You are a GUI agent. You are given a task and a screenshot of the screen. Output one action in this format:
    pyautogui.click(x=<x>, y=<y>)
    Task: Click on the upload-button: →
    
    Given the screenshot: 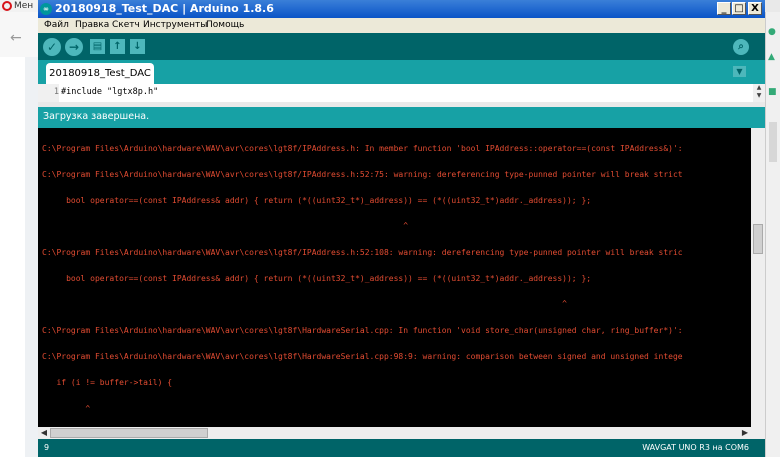 What is the action you would take?
    pyautogui.click(x=74, y=47)
    